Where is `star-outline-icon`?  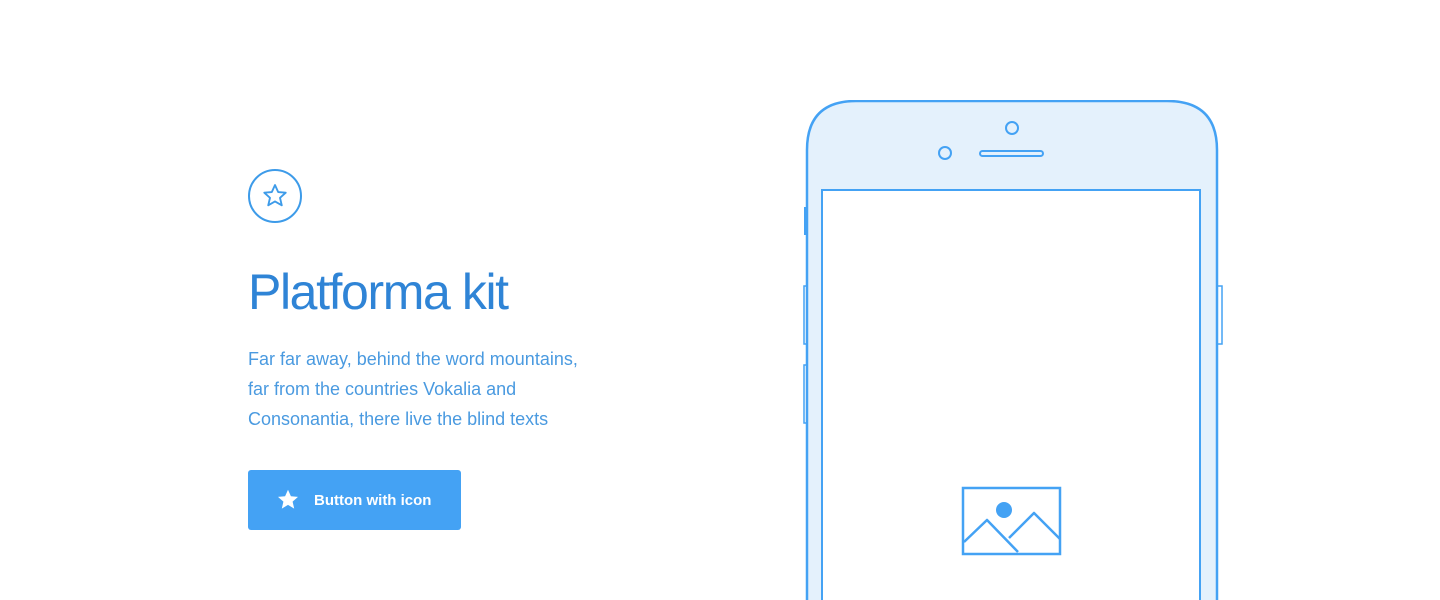
star-outline-icon is located at coordinates (275, 195).